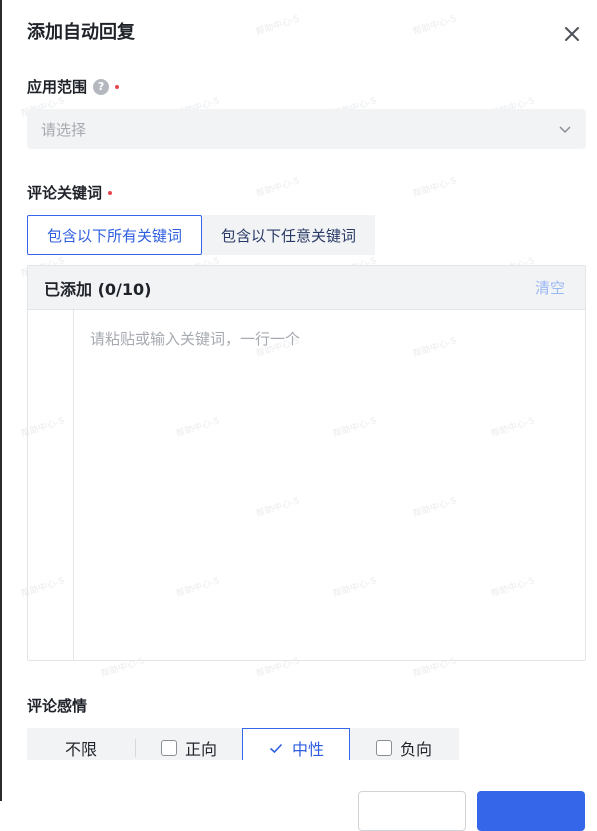 This screenshot has width=597, height=831. Describe the element at coordinates (101, 86) in the screenshot. I see `help-circle-icon: ?` at that location.